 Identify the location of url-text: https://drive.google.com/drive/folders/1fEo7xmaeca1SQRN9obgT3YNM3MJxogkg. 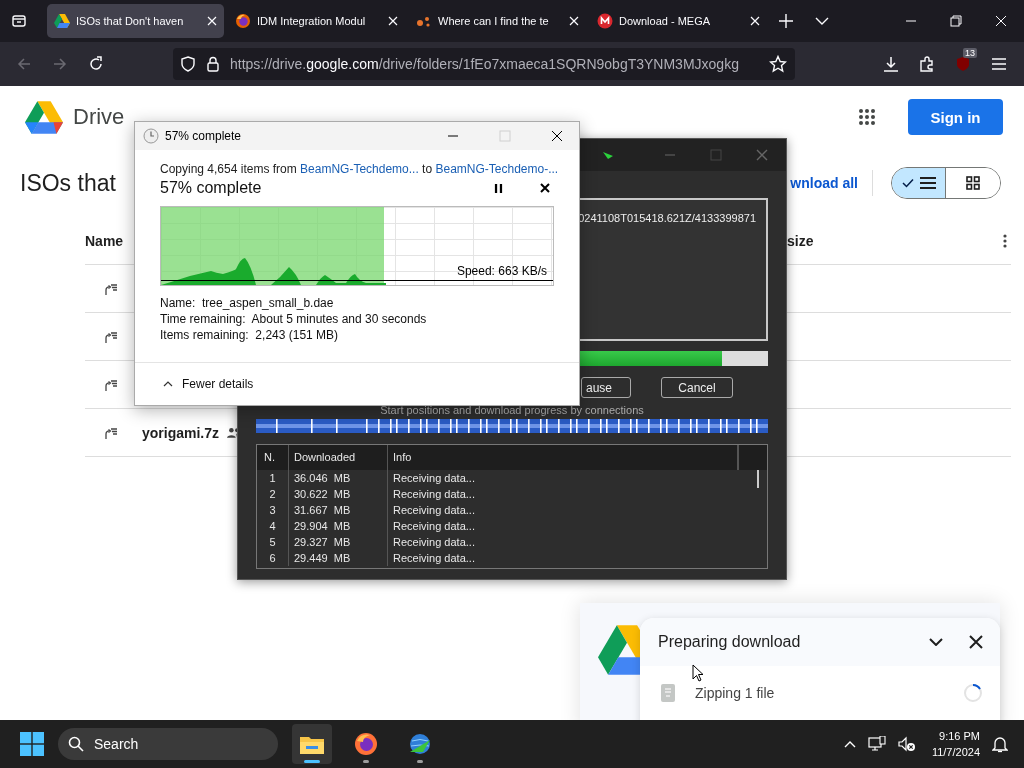
(485, 64).